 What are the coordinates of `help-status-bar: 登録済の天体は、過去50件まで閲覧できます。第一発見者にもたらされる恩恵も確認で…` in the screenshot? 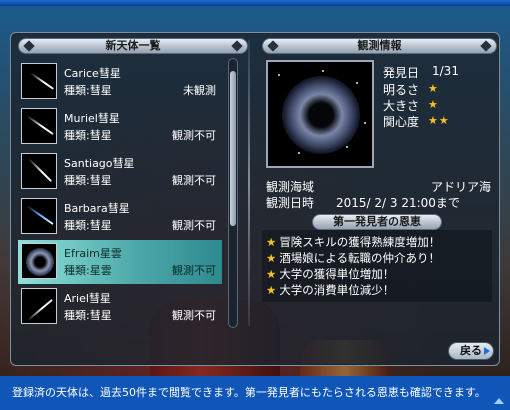 It's located at (255, 393).